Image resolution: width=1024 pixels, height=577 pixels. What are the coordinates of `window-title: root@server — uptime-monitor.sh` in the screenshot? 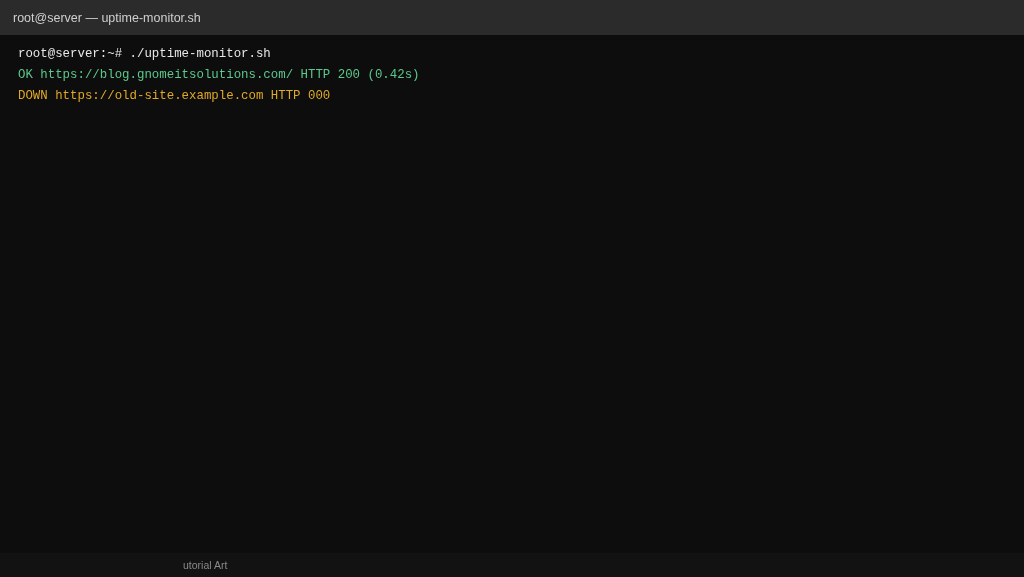 It's located at (107, 17).